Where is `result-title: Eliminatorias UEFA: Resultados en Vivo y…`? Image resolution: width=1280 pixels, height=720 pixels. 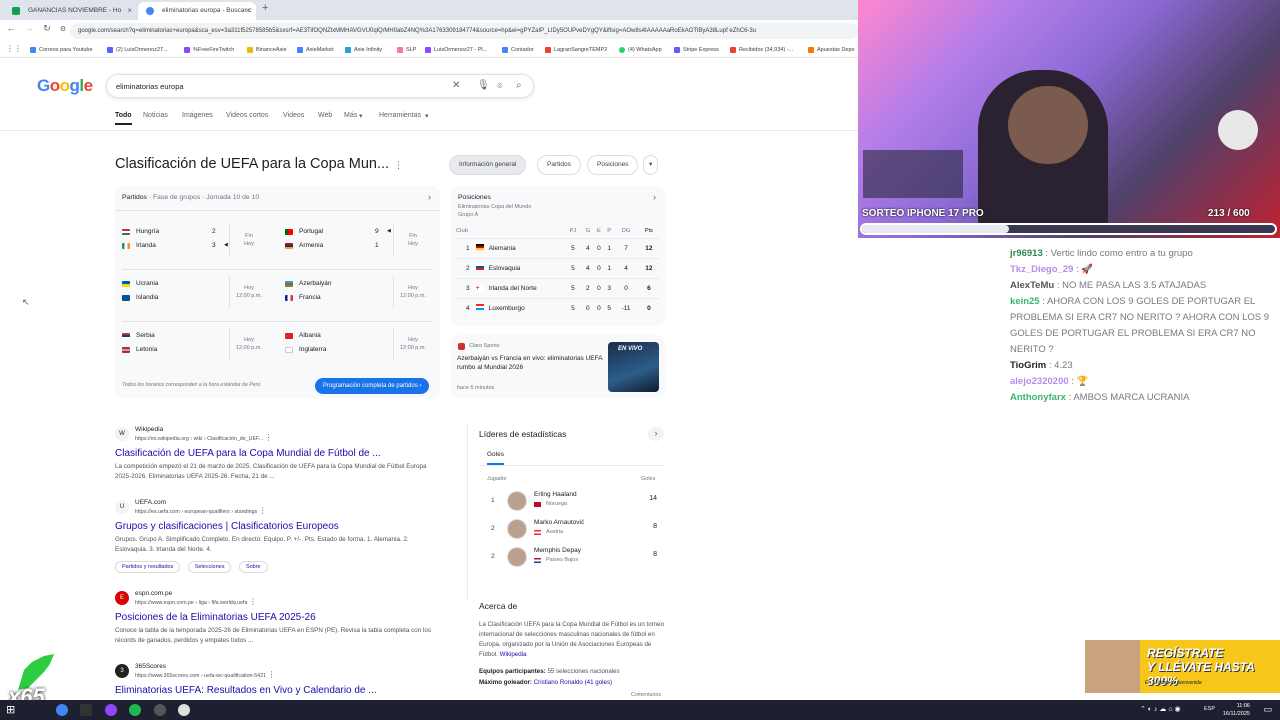 result-title: Eliminatorias UEFA: Resultados en Vivo y… is located at coordinates (275, 690).